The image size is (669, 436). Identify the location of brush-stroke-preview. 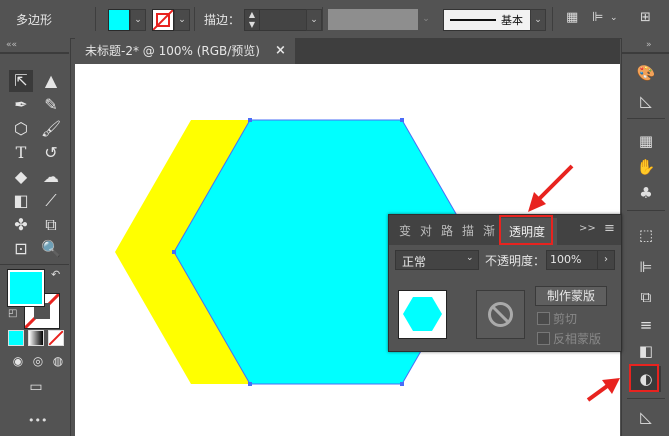
(473, 20).